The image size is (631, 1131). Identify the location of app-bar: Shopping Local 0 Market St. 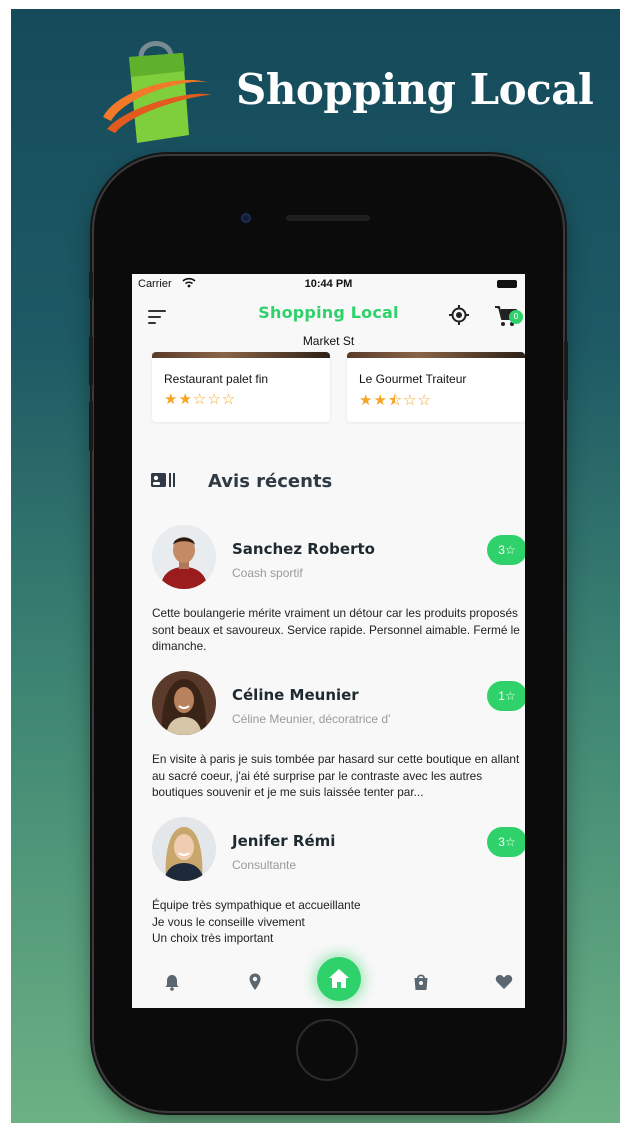
(328, 323).